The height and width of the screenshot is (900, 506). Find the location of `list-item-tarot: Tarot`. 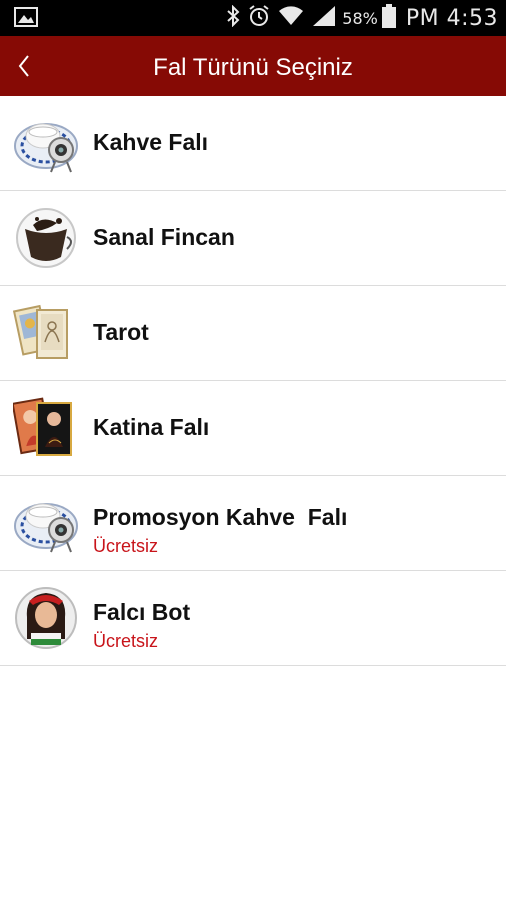

list-item-tarot: Tarot is located at coordinates (253, 333).